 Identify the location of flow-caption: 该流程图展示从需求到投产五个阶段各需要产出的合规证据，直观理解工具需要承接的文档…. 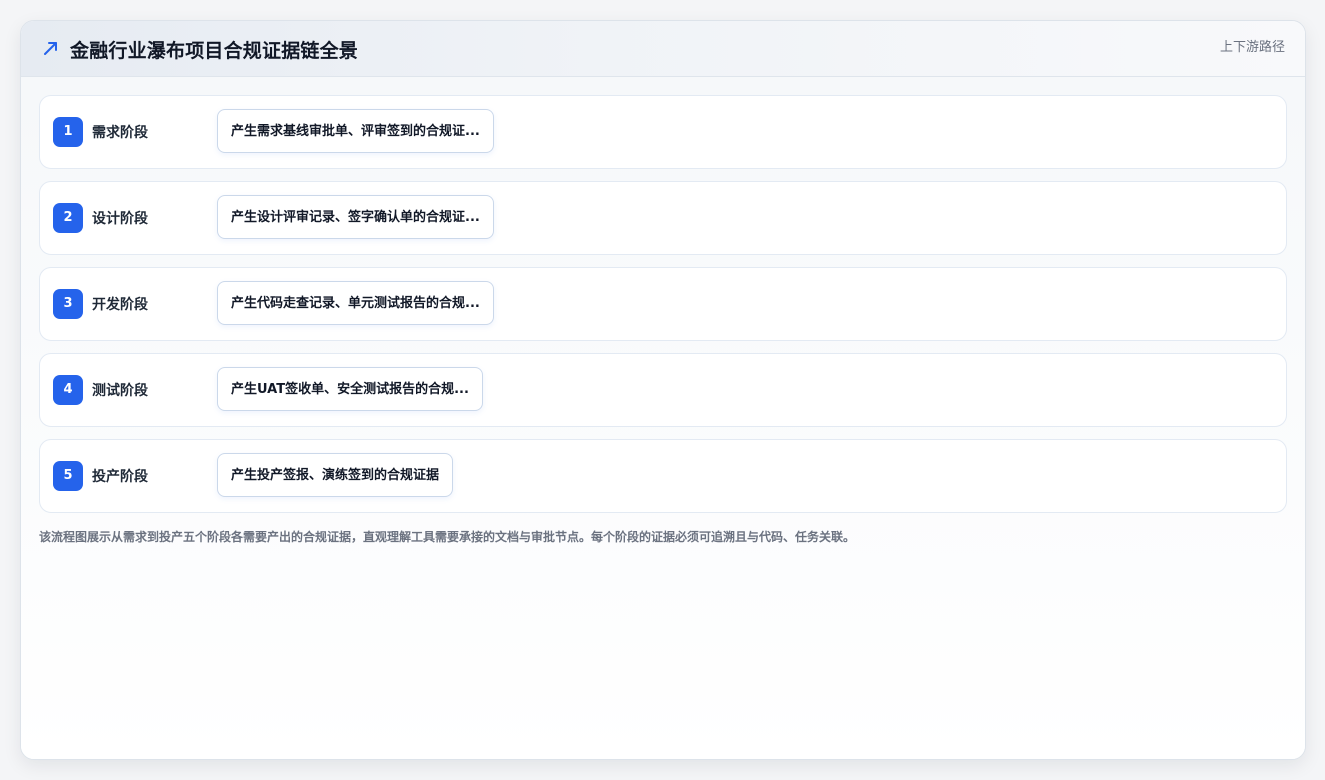
(447, 537).